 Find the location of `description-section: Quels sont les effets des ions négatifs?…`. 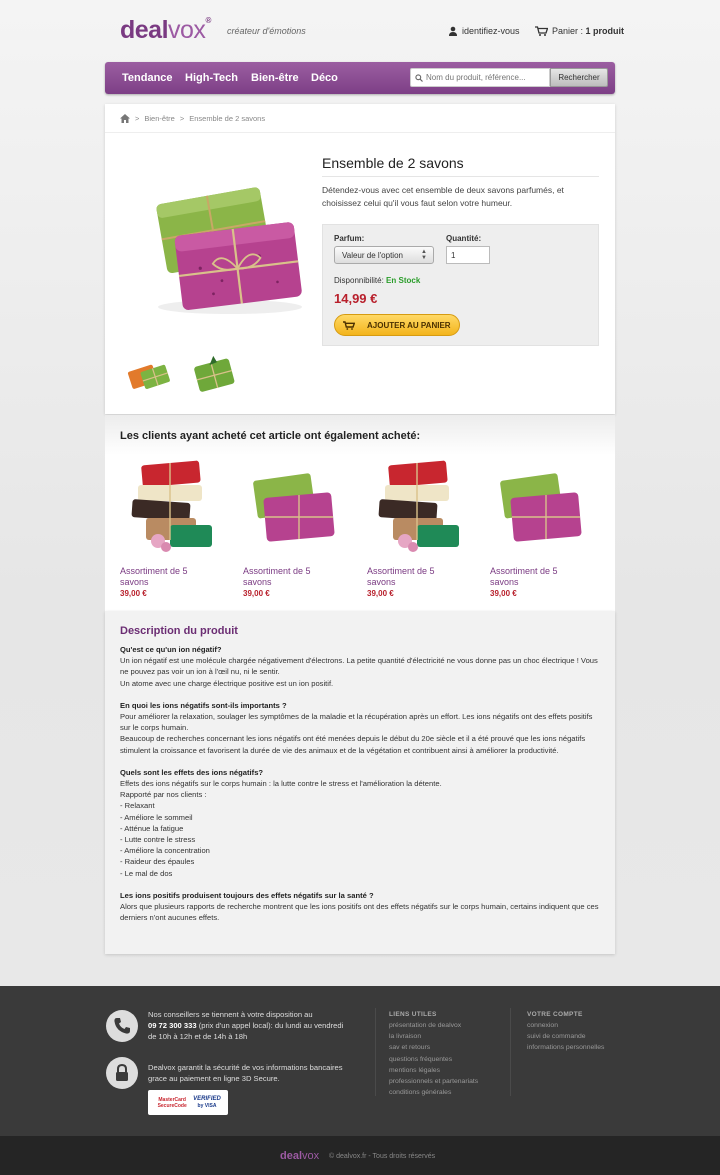

description-section: Quels sont les effets des ions négatifs?… is located at coordinates (361, 823).